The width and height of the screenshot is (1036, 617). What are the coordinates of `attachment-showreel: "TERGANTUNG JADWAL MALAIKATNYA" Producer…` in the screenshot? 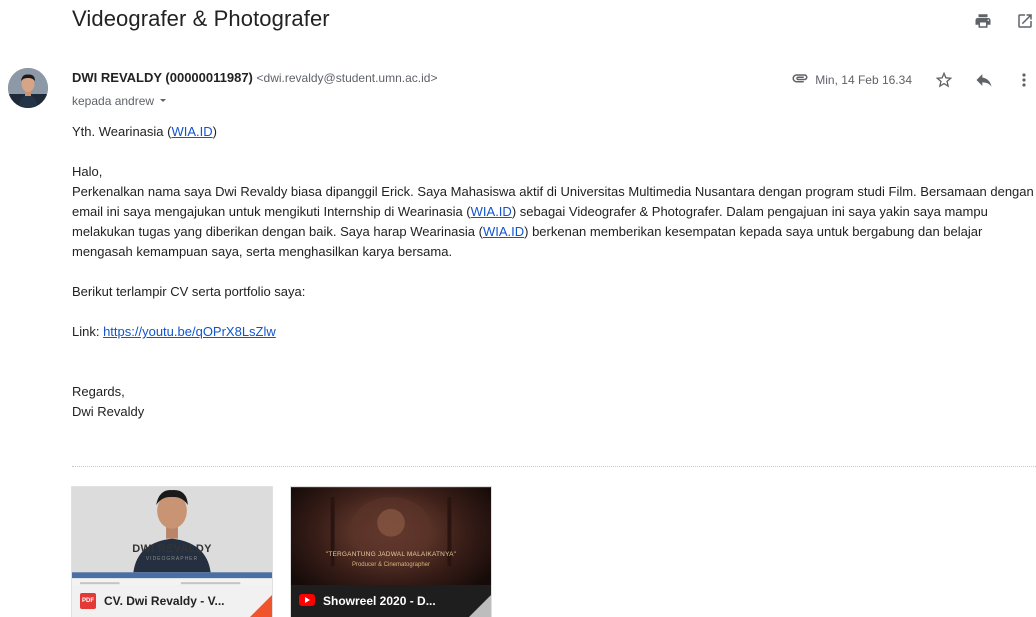 It's located at (391, 551).